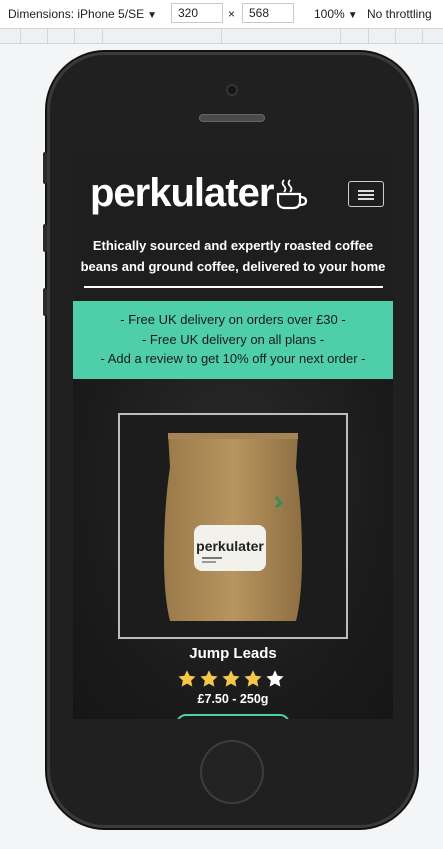 This screenshot has width=443, height=849. What do you see at coordinates (268, 13) in the screenshot?
I see `height-input: 568` at bounding box center [268, 13].